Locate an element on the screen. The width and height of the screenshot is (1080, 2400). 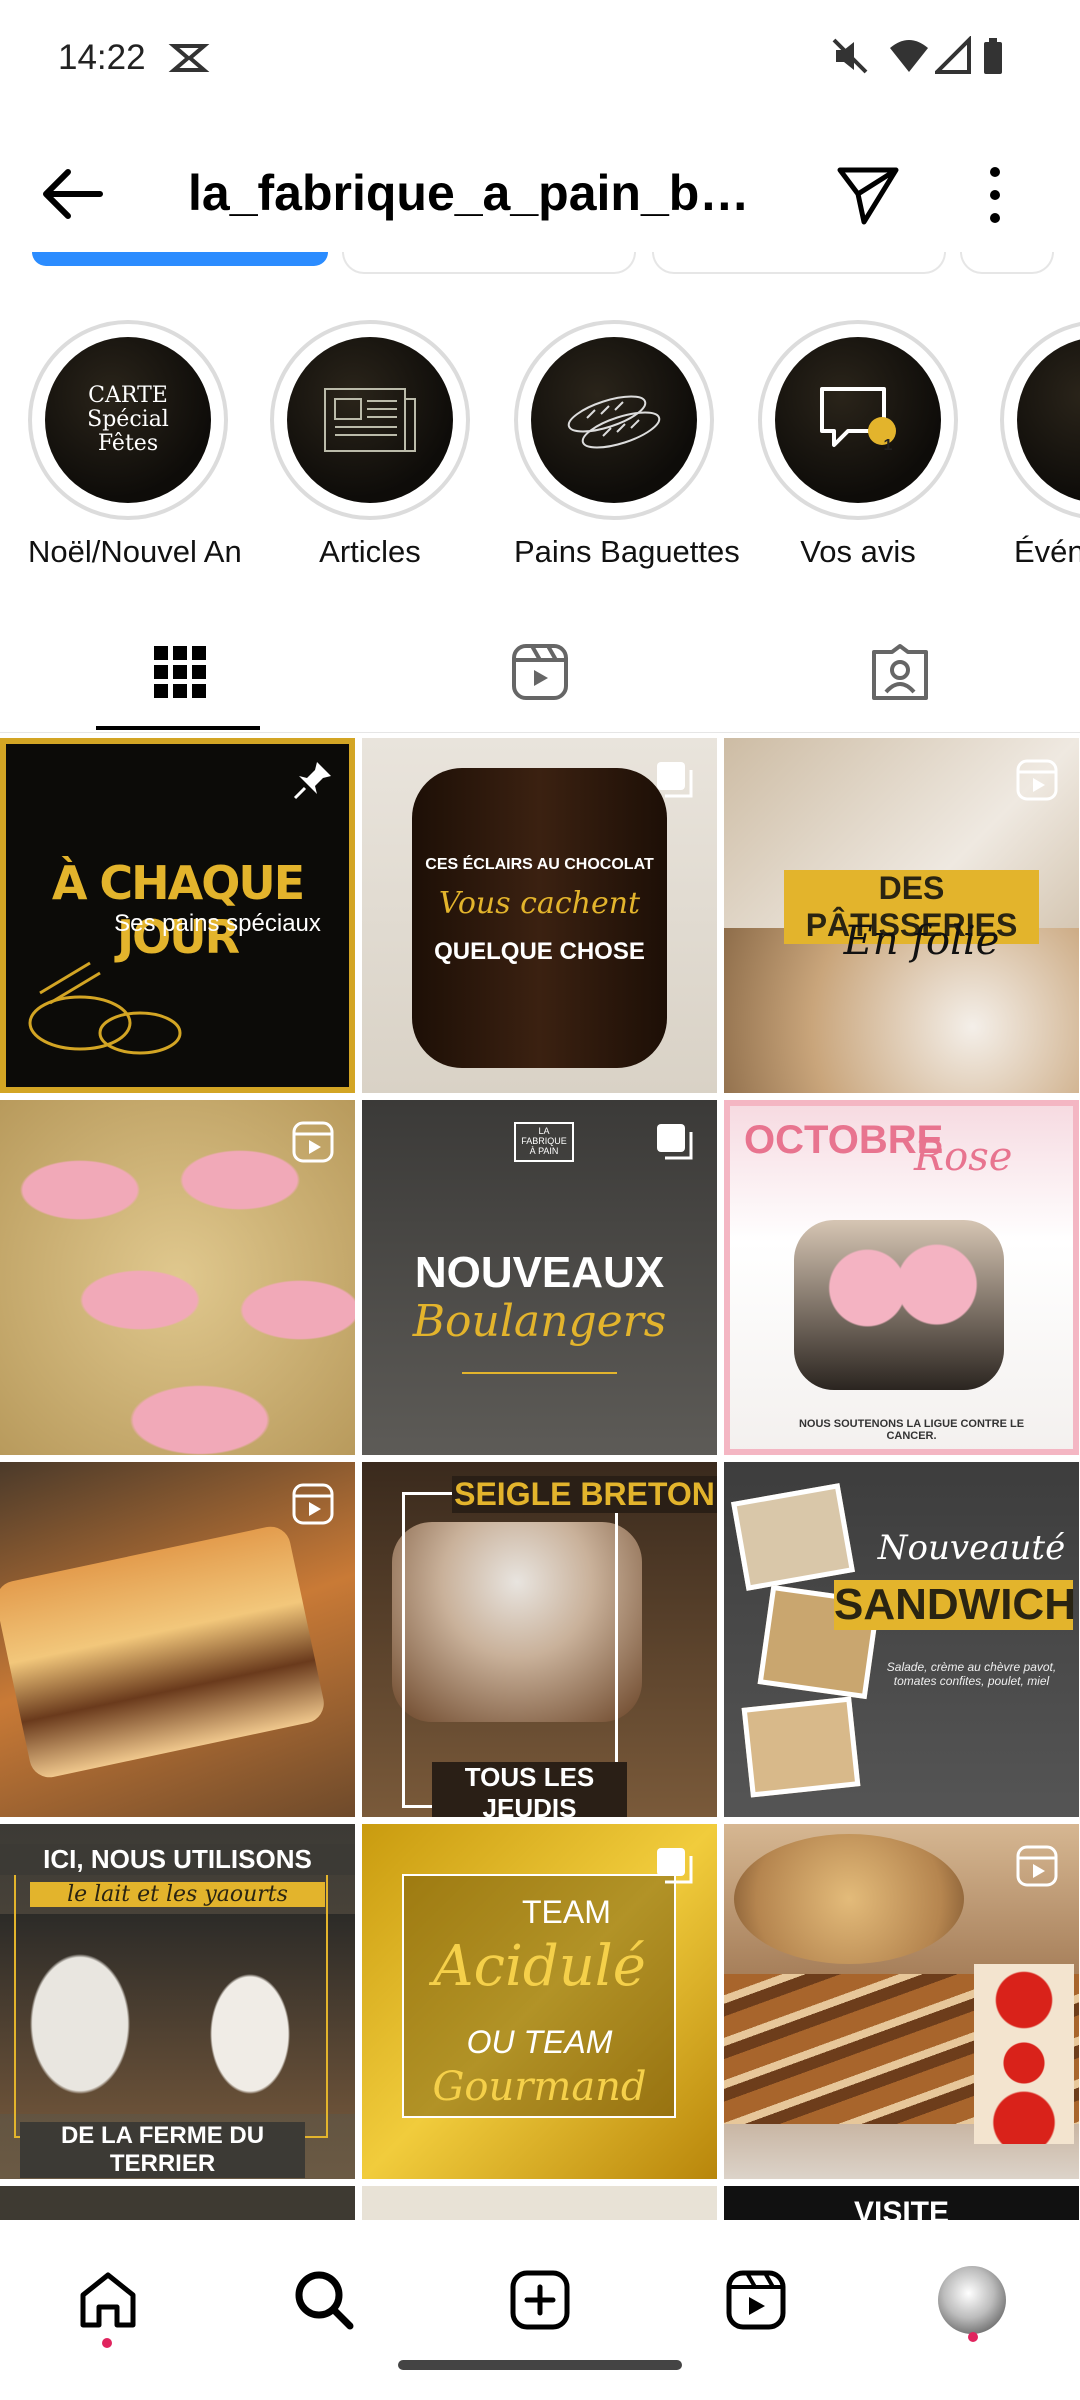
home-icon is located at coordinates (108, 2300).